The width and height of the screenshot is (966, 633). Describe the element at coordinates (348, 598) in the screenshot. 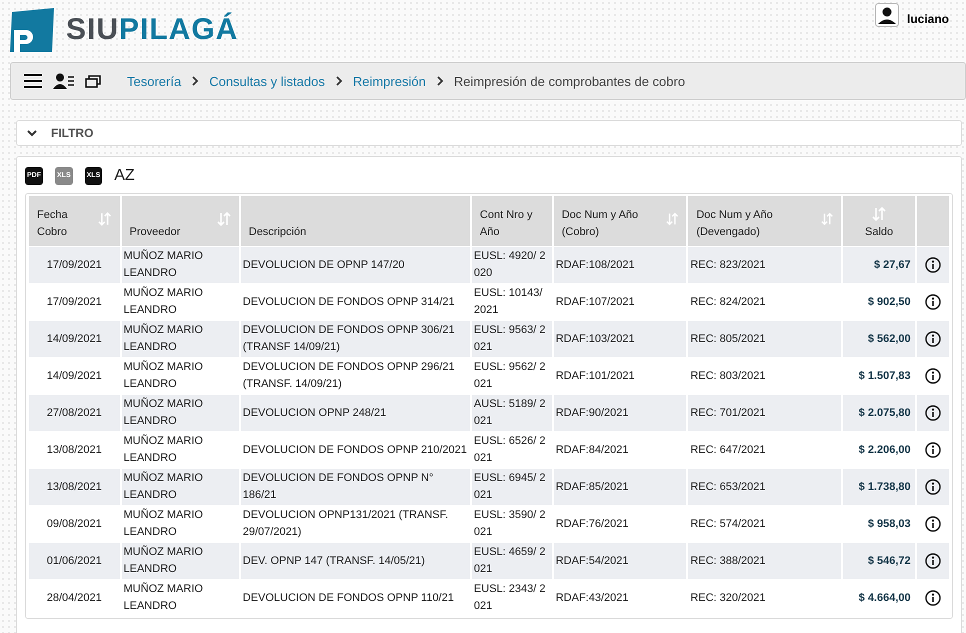

I see `table-cell-text: DEVOLUCION DE FONDOS OPNP 110/21` at that location.